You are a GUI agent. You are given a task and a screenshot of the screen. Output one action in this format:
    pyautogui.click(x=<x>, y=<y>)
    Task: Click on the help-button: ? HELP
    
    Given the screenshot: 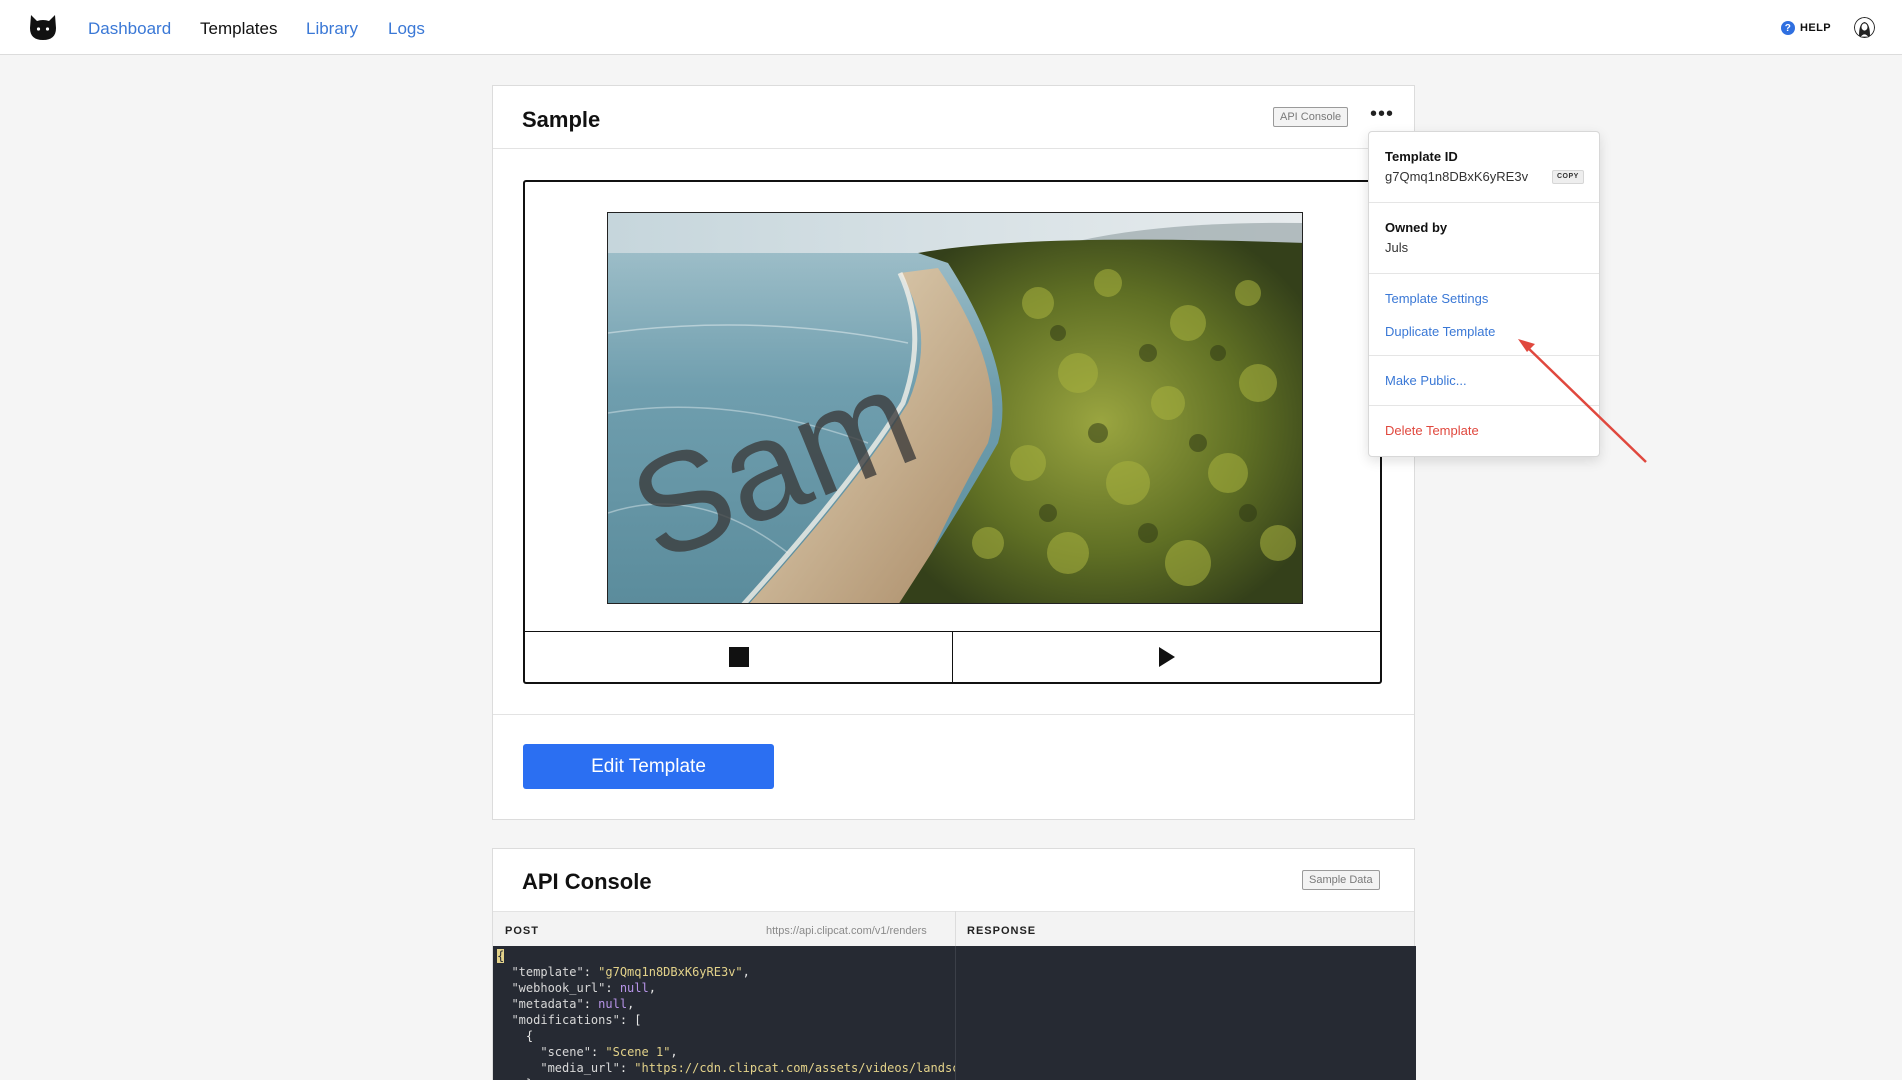 What is the action you would take?
    pyautogui.click(x=1806, y=28)
    